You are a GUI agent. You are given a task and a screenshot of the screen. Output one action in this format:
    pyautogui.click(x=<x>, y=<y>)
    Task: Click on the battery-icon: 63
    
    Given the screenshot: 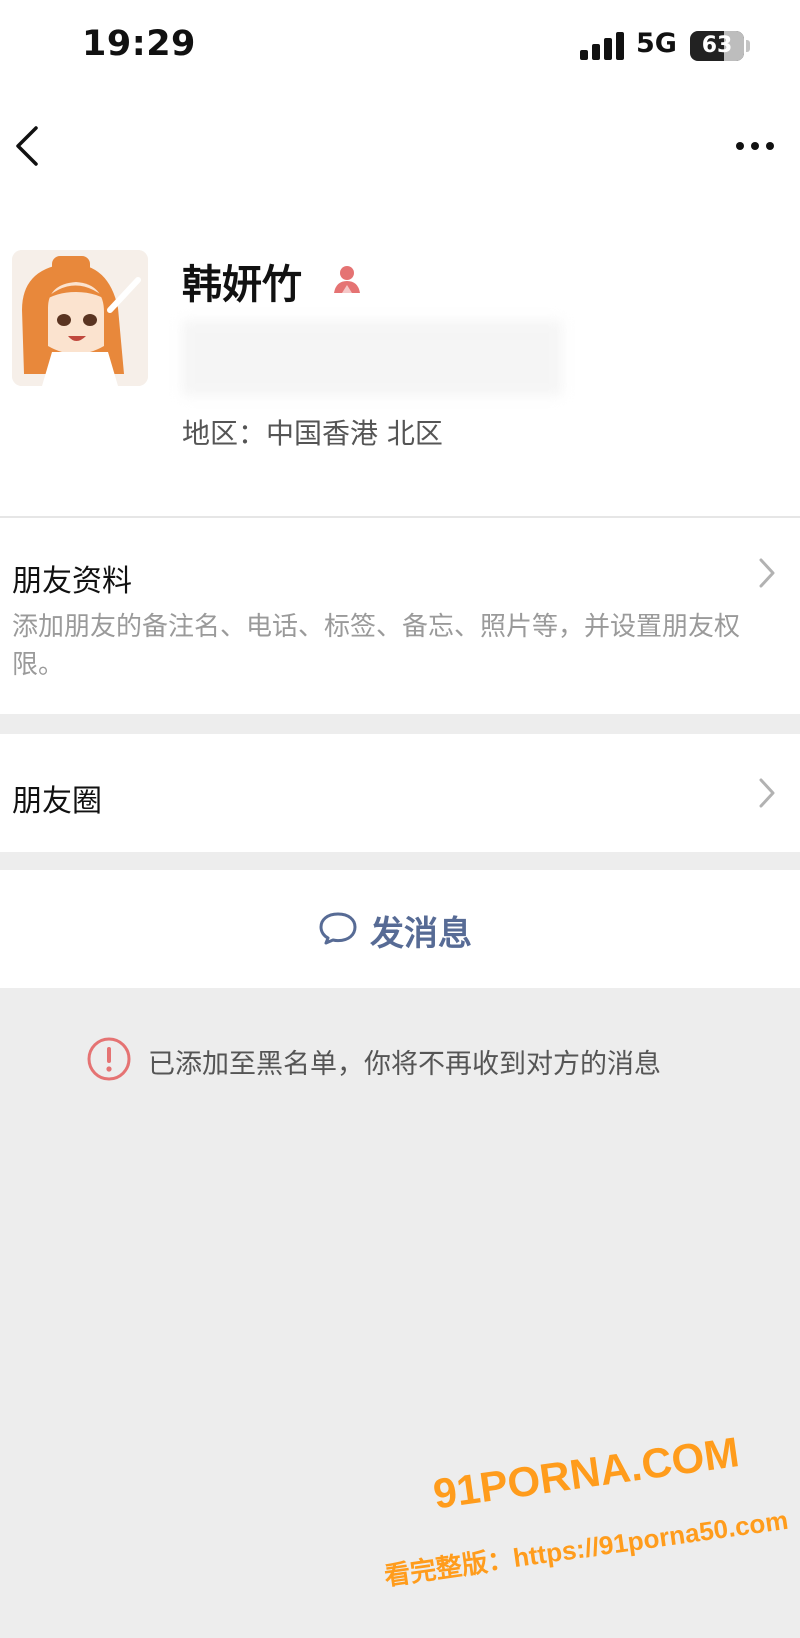 What is the action you would take?
    pyautogui.click(x=717, y=46)
    